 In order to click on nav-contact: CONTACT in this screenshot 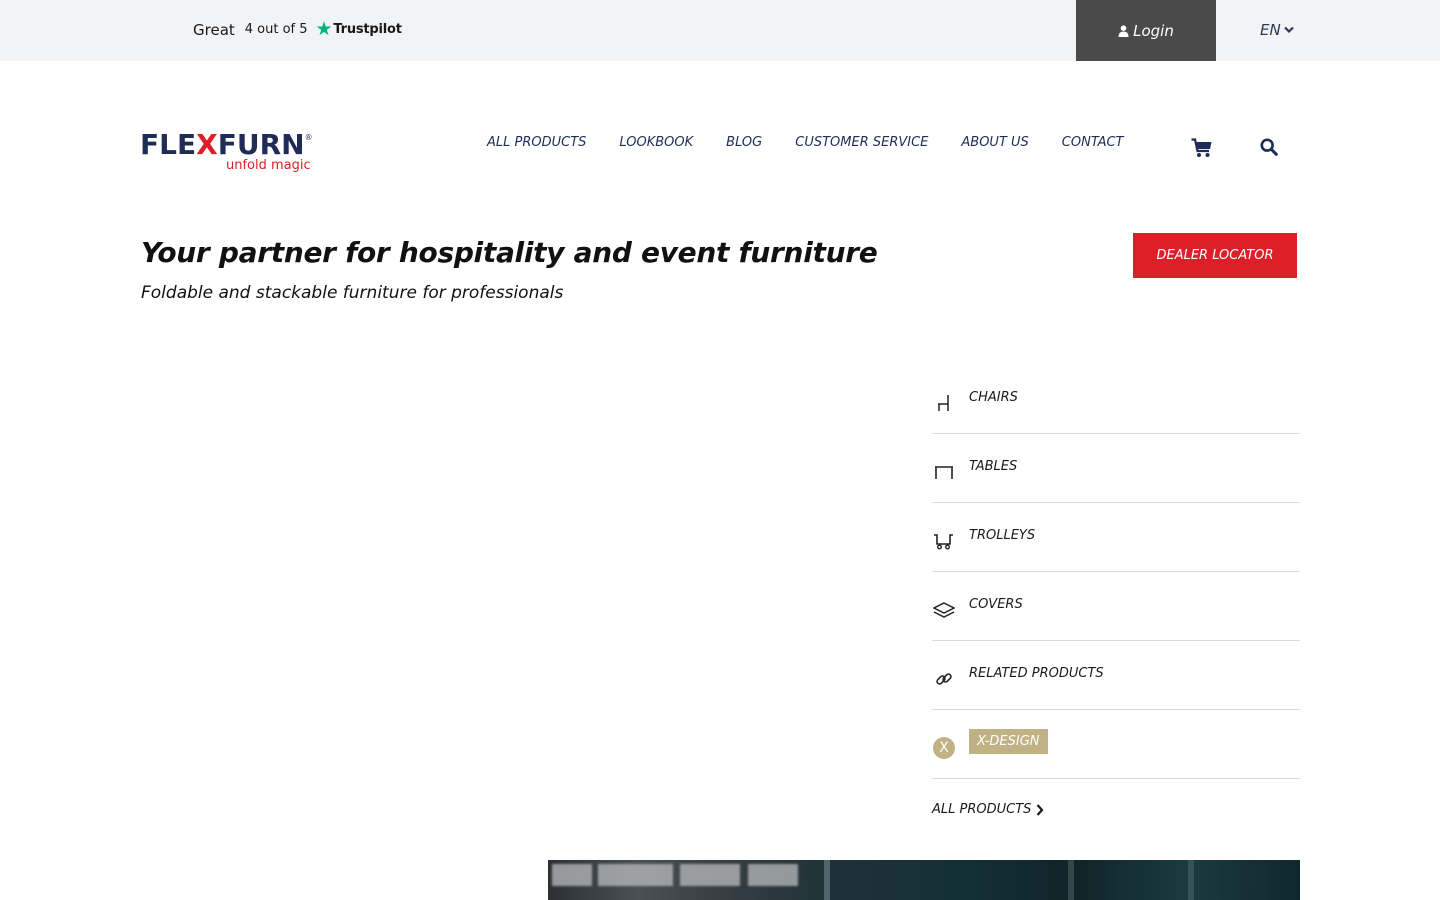, I will do `click(1093, 142)`.